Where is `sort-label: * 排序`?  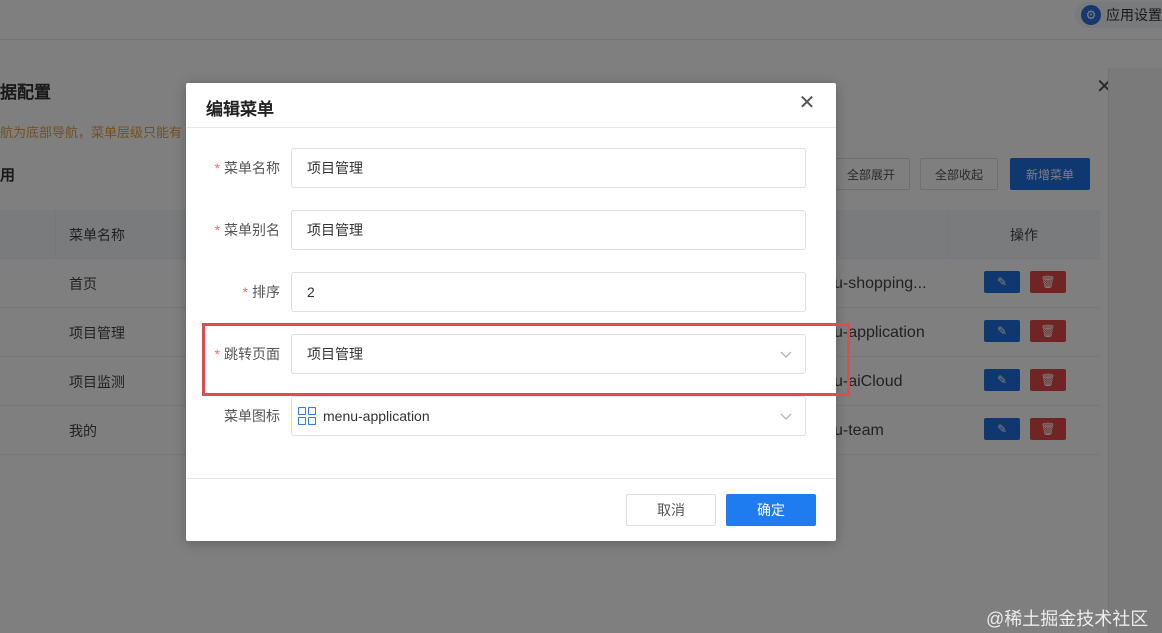
sort-label: * 排序 is located at coordinates (261, 292).